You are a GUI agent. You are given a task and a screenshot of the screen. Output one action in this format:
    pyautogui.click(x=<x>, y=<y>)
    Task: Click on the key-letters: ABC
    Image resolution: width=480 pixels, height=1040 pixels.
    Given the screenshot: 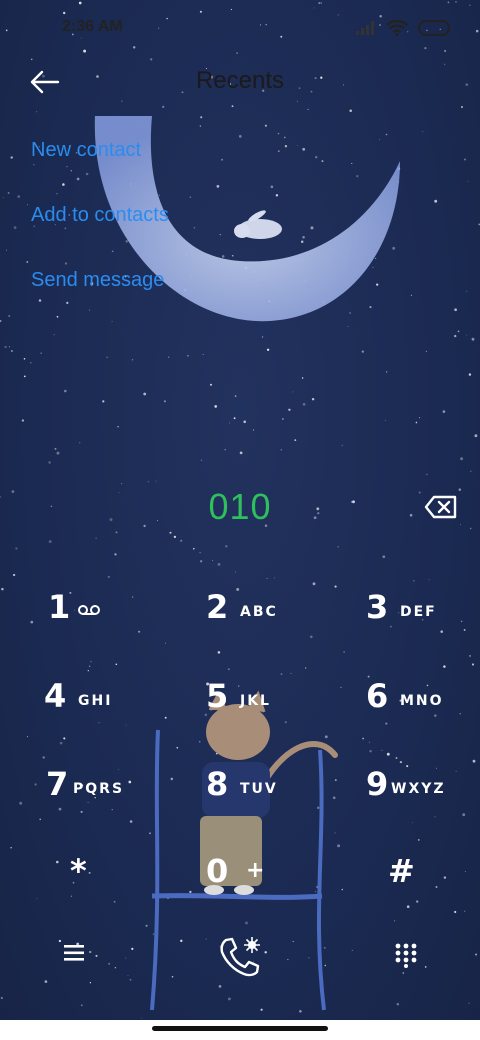 What is the action you would take?
    pyautogui.click(x=259, y=612)
    